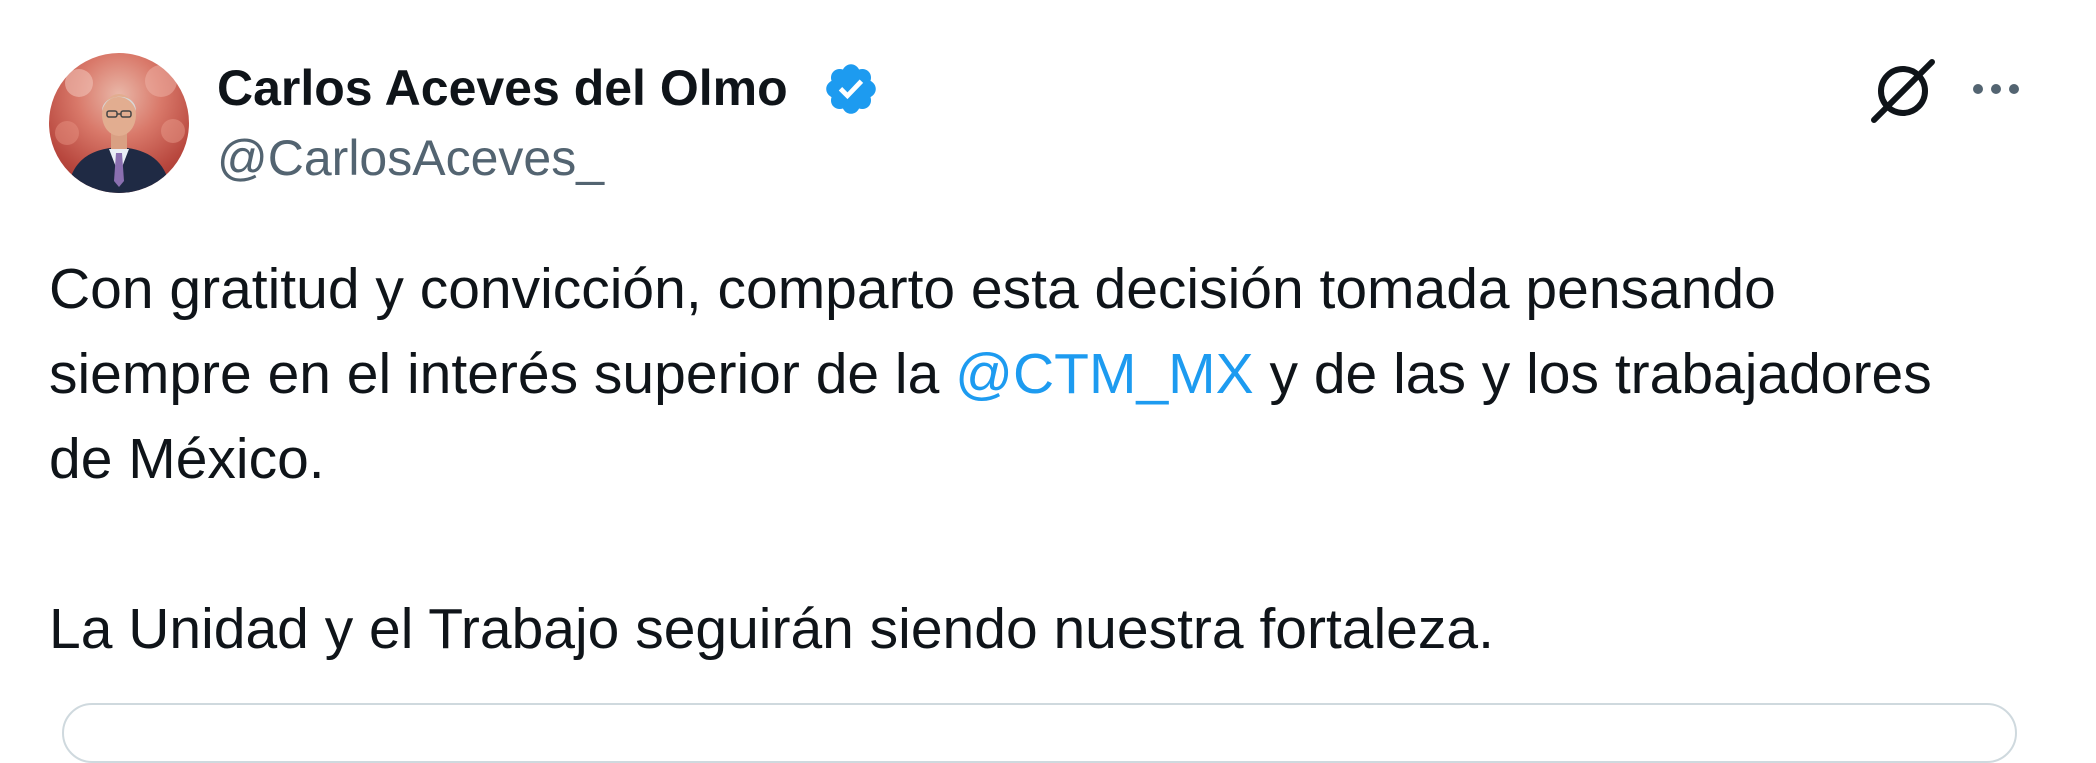  I want to click on avatar-photo, so click(120, 129).